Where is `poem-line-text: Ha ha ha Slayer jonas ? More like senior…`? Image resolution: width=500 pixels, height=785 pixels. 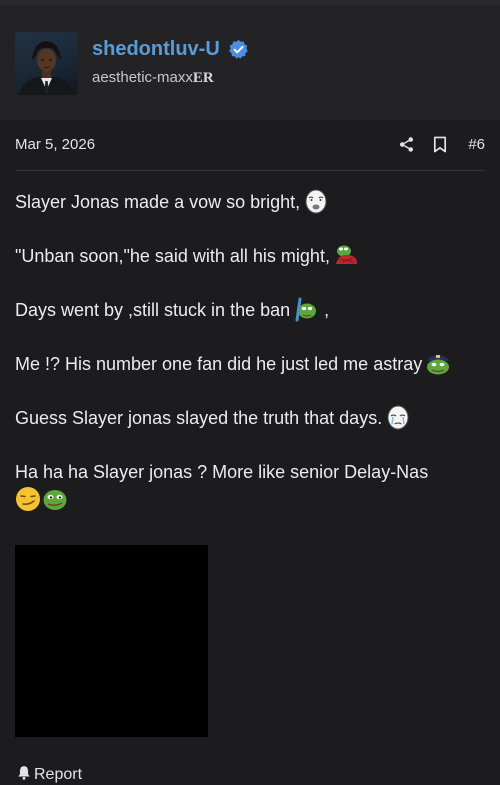
poem-line-text: Ha ha ha Slayer jonas ? More like senior… is located at coordinates (222, 472).